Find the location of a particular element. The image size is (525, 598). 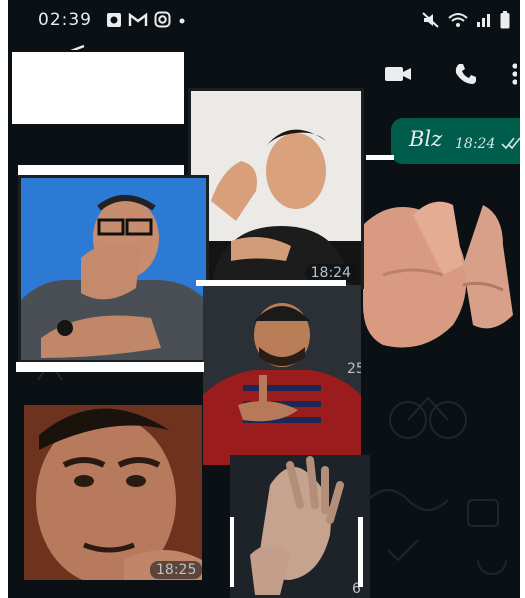

white-dash is located at coordinates (380, 157).